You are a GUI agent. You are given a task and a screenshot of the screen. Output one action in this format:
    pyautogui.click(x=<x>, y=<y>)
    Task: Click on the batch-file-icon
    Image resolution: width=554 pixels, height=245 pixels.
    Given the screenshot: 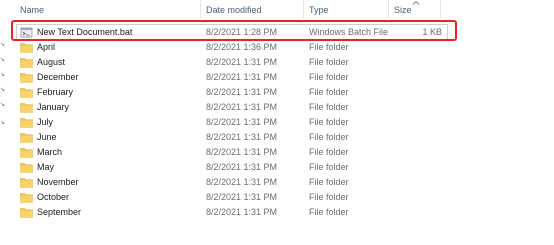 What is the action you would take?
    pyautogui.click(x=26, y=32)
    